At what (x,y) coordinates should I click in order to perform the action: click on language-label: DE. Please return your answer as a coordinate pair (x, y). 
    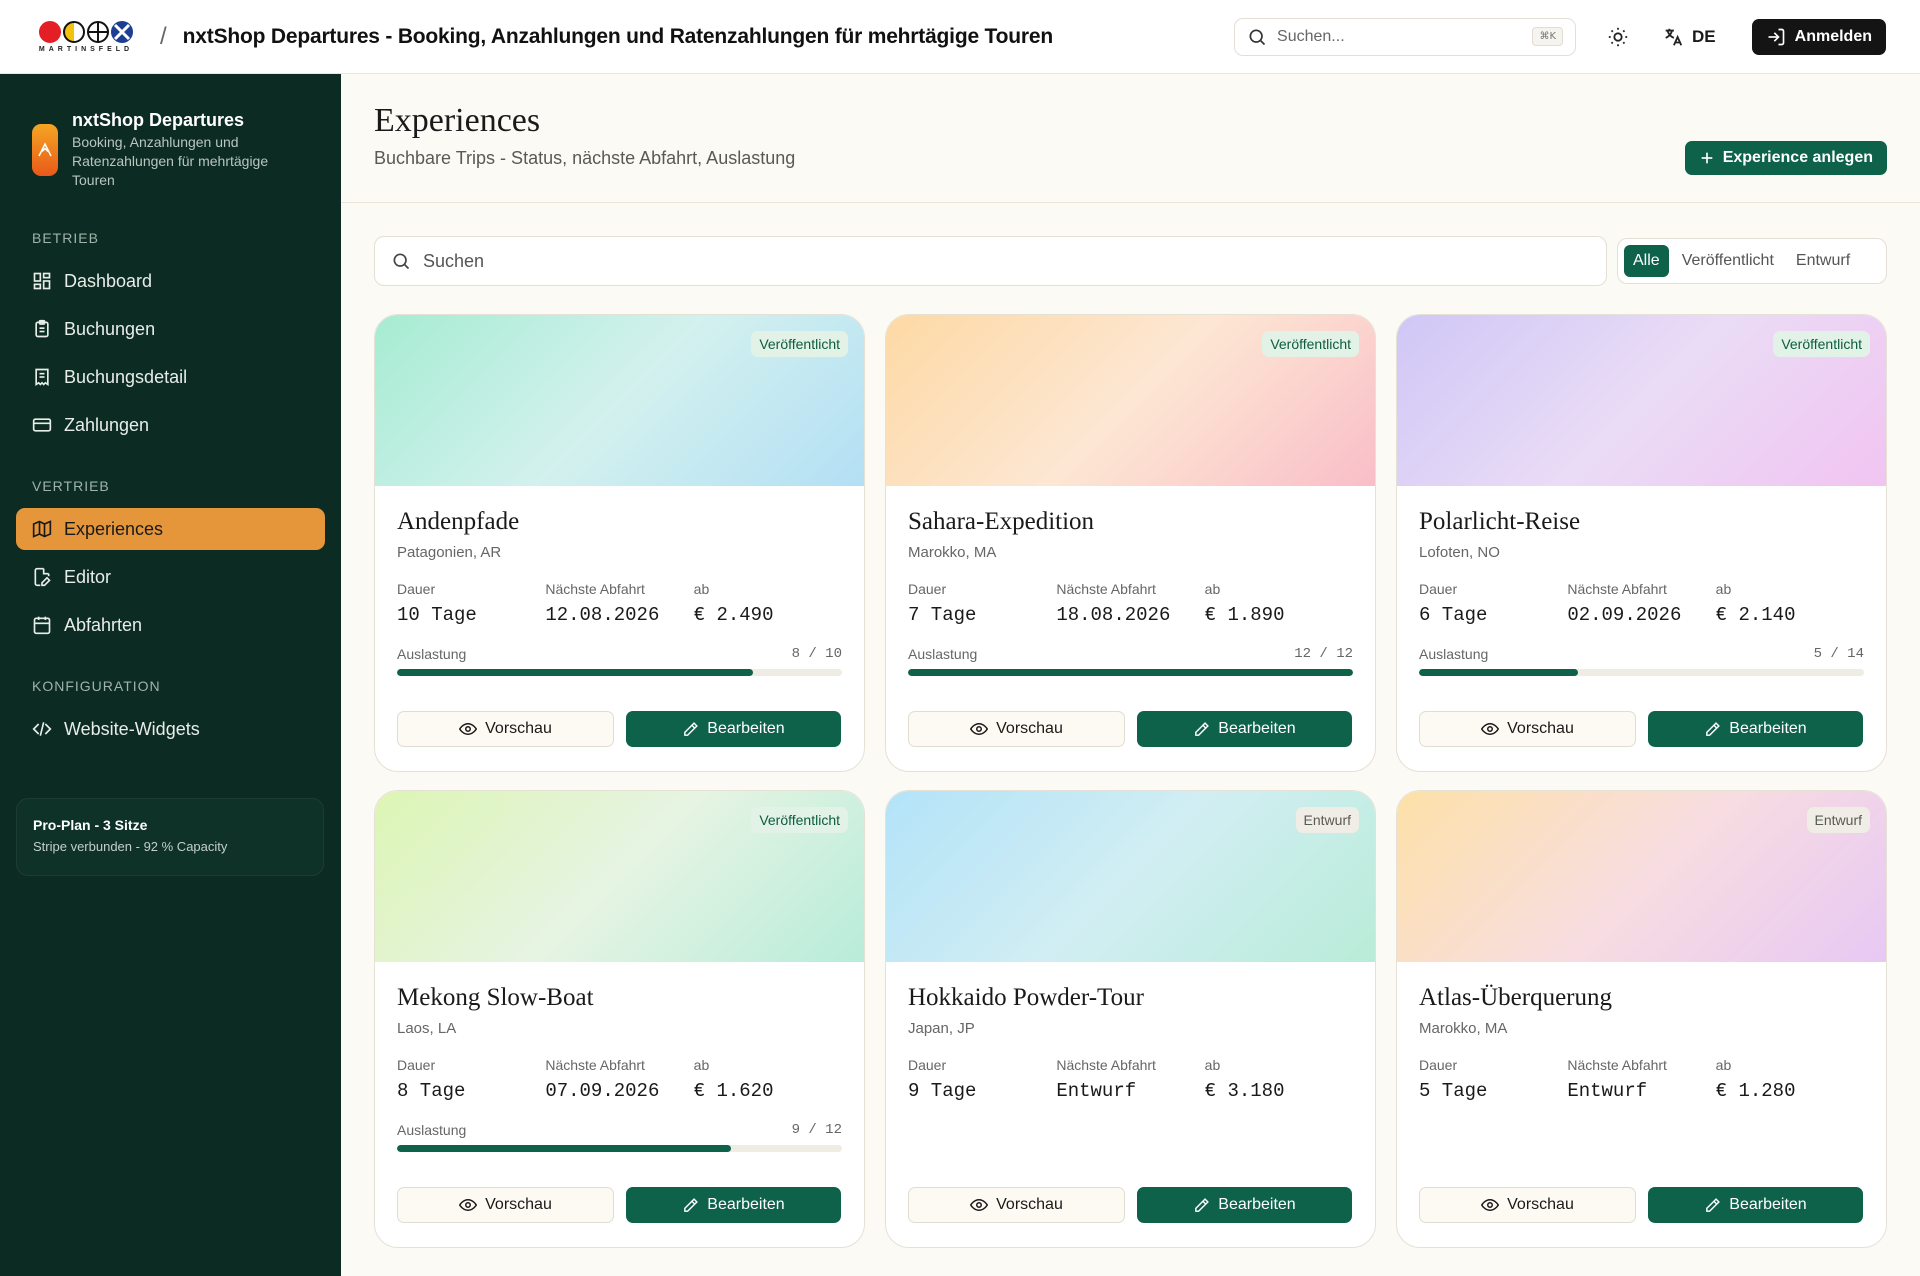
    Looking at the image, I should click on (1704, 36).